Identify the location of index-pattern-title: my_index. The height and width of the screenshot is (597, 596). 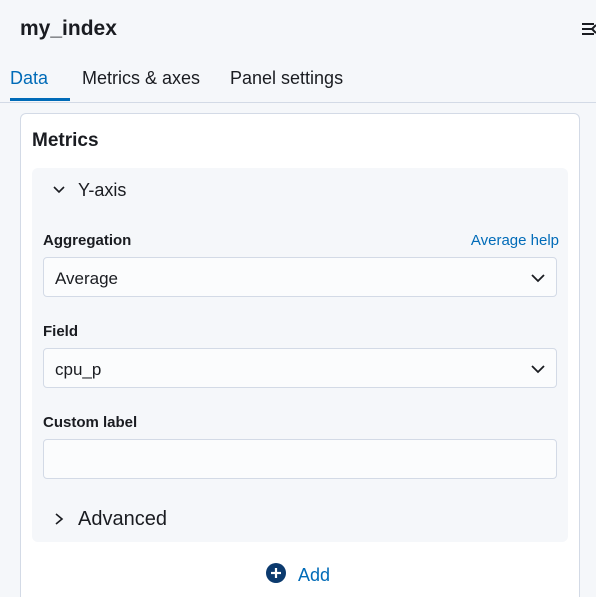
(68, 28).